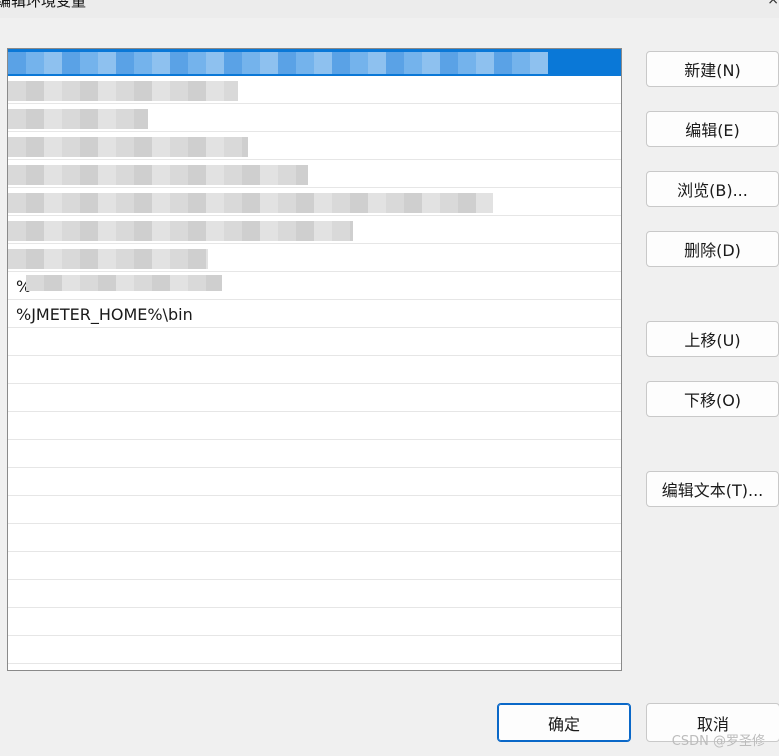 This screenshot has width=779, height=756. What do you see at coordinates (773, 4) in the screenshot?
I see `close-icon: ×` at bounding box center [773, 4].